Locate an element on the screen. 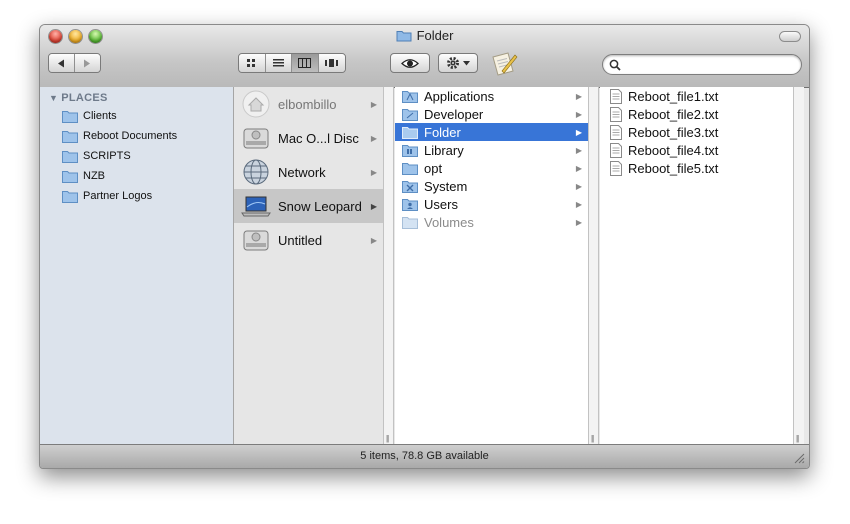  column-item-system: System ▶ is located at coordinates (491, 186).